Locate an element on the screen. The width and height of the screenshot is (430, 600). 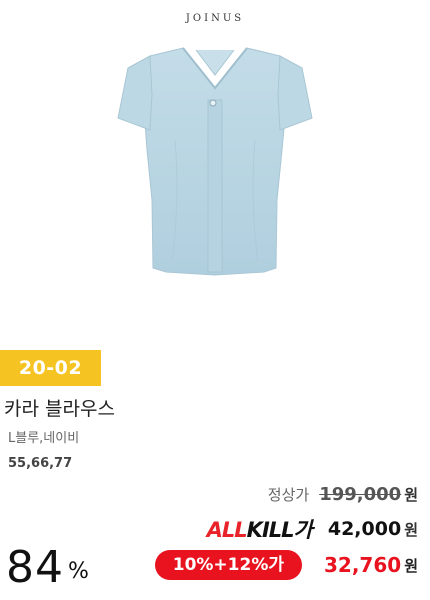
allkill-price: 42,000 is located at coordinates (364, 529).